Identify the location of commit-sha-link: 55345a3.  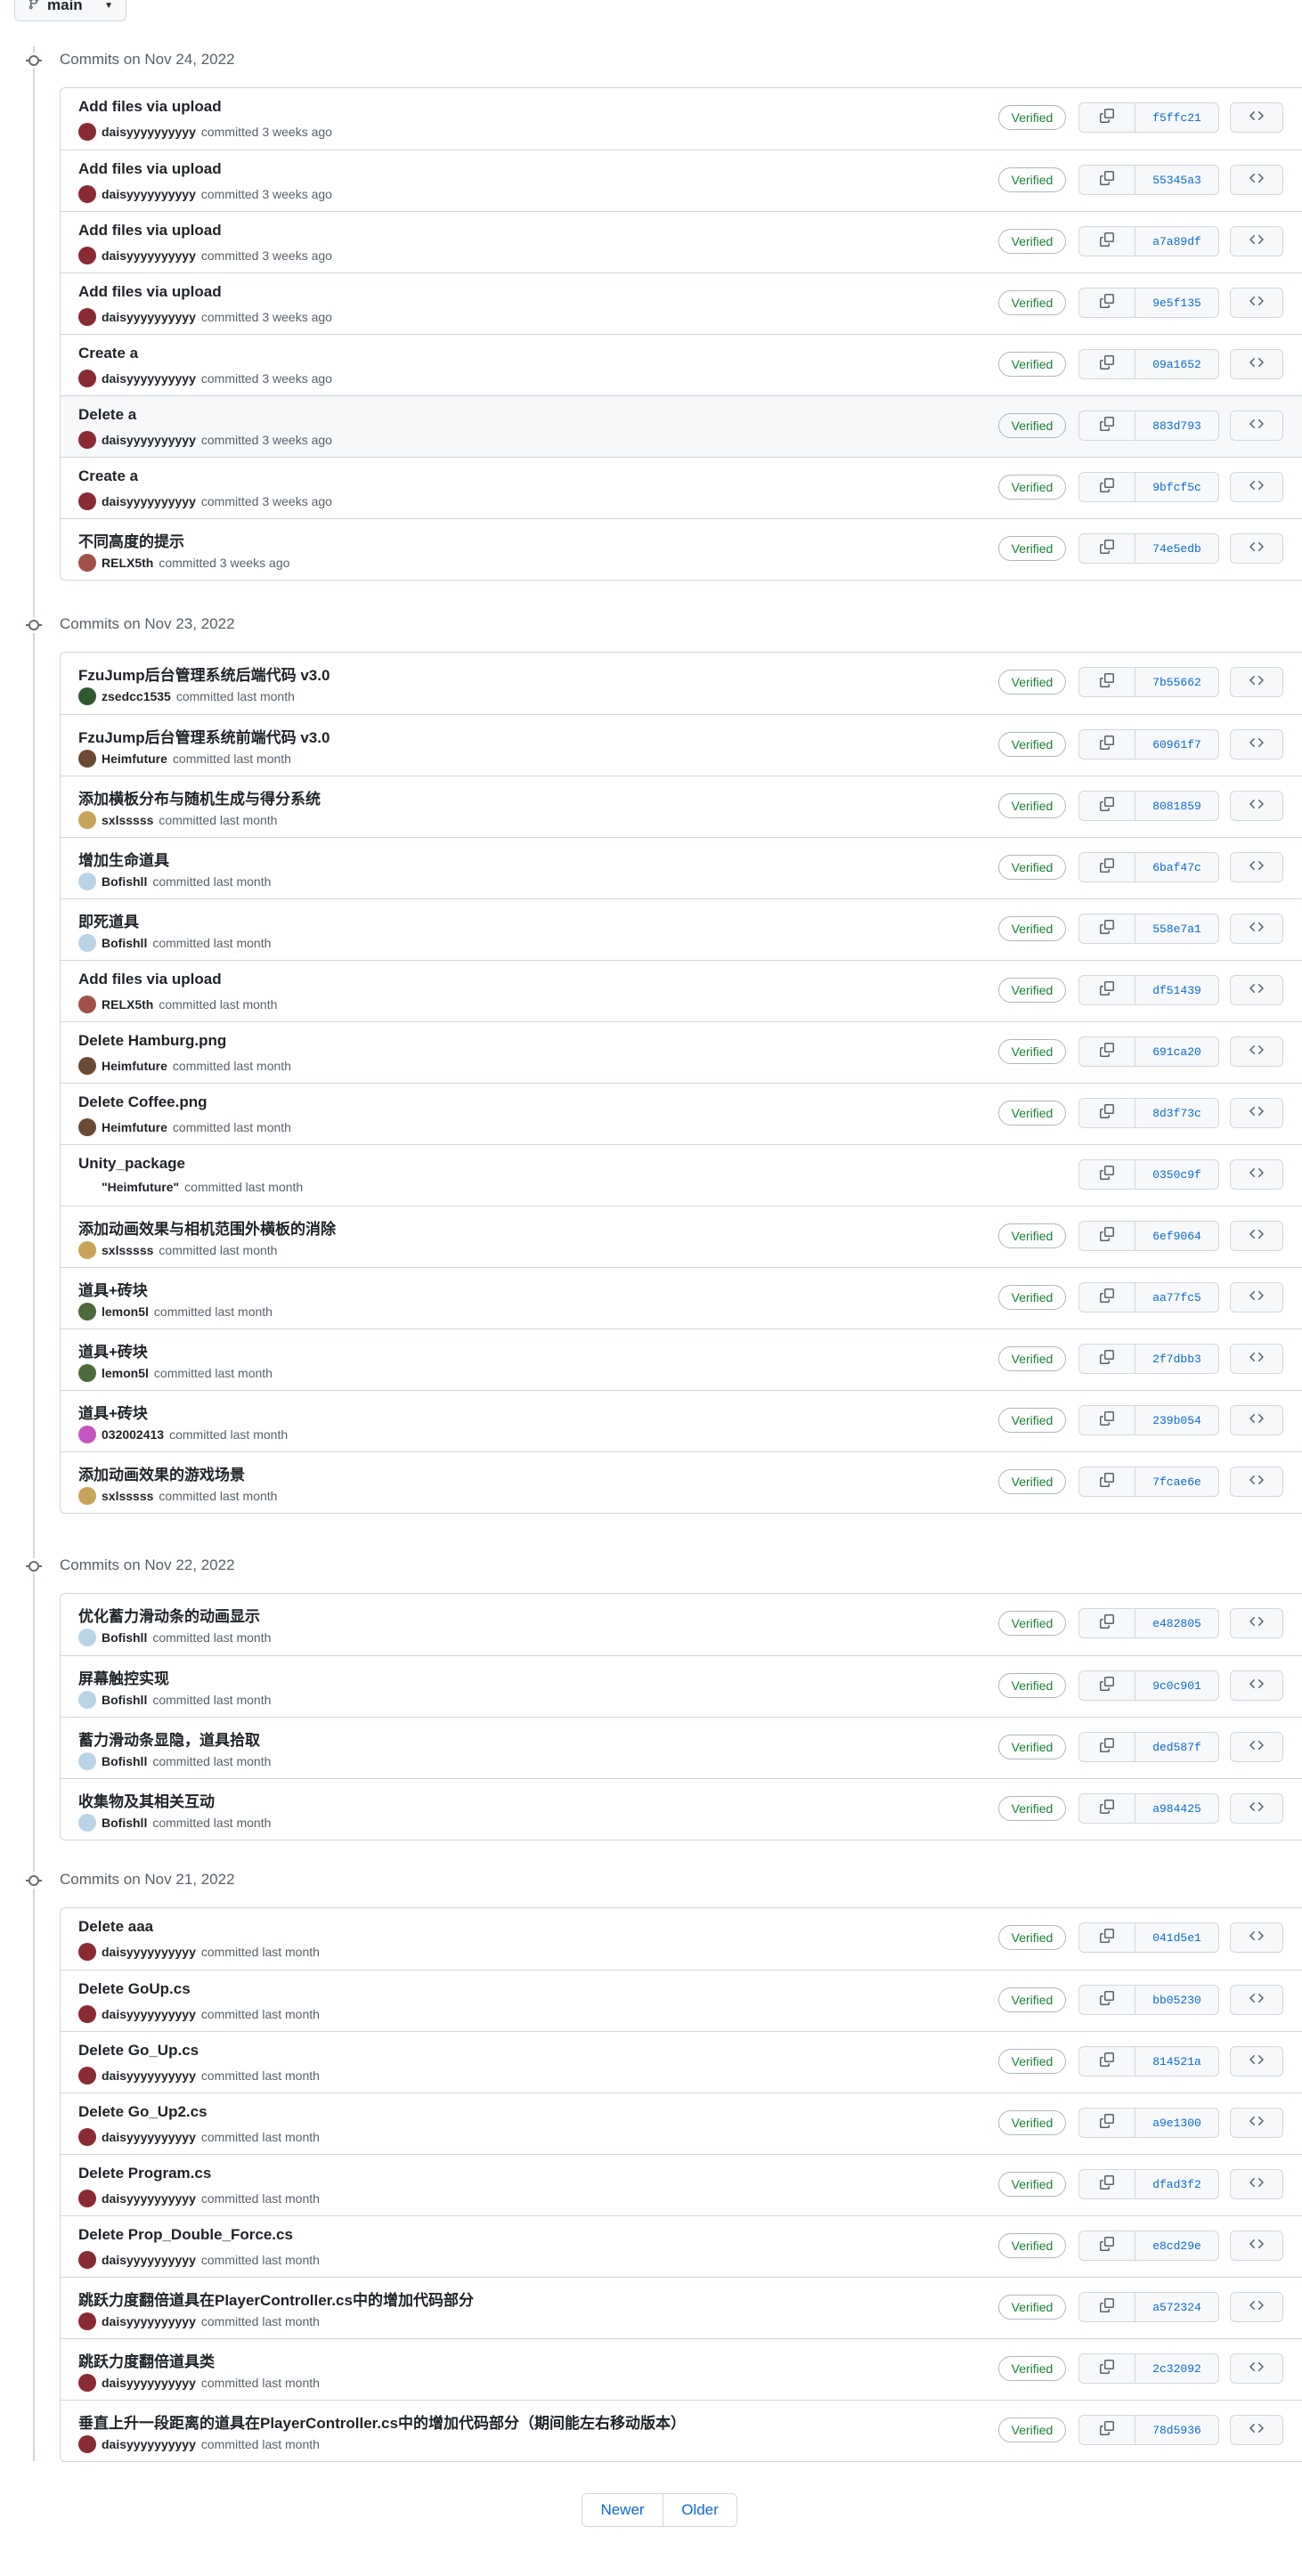
(1176, 180).